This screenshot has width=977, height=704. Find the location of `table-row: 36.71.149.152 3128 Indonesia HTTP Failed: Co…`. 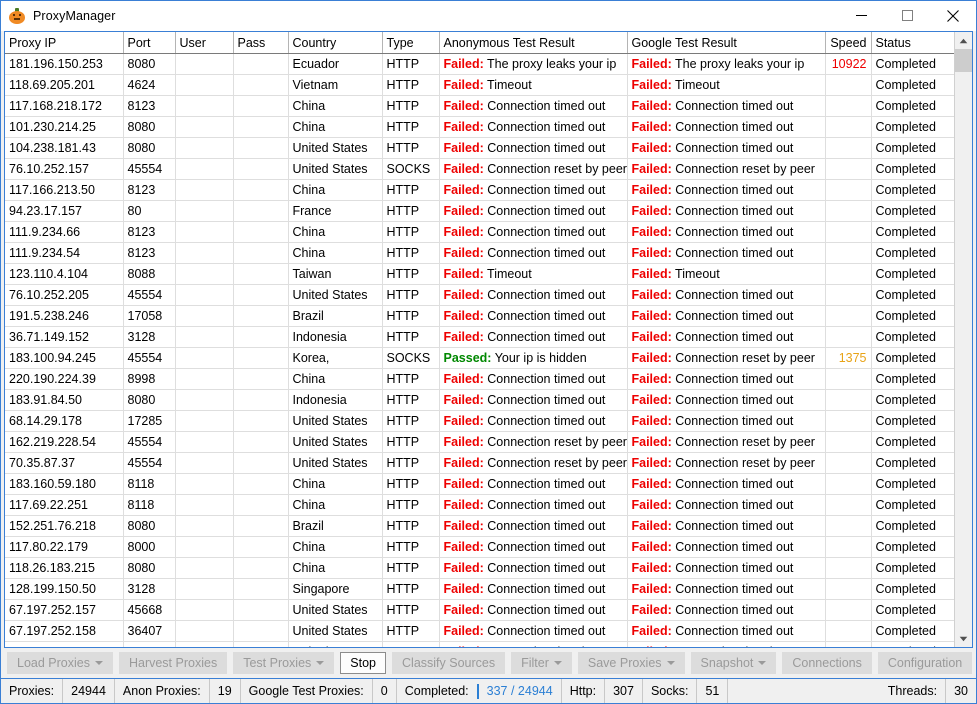

table-row: 36.71.149.152 3128 Indonesia HTTP Failed: Co… is located at coordinates (479, 337).